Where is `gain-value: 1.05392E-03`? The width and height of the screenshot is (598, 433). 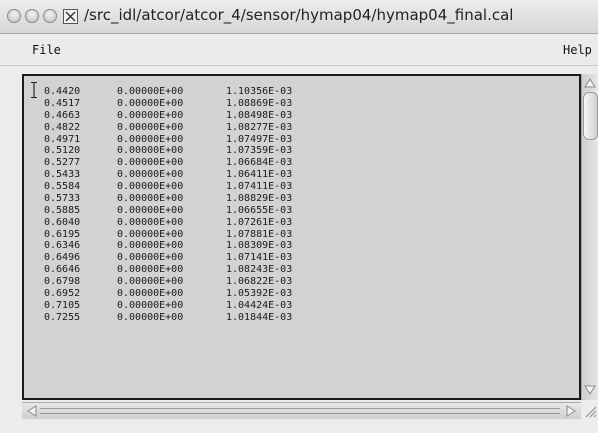 gain-value: 1.05392E-03 is located at coordinates (259, 293).